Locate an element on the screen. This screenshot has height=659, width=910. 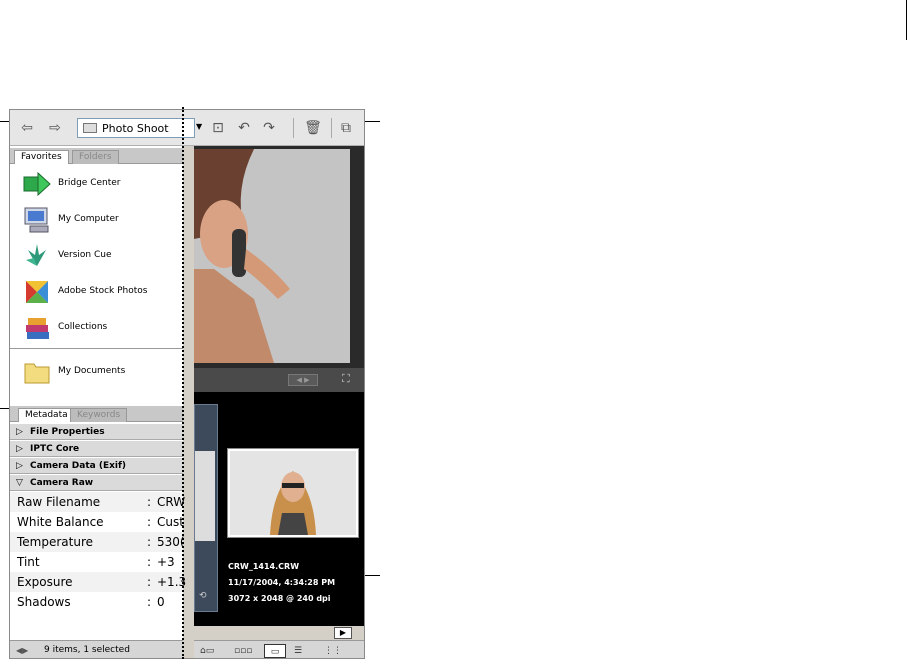
toolbar: ⇦ ⇨ Photo Shoot ▼ ⊡ ↶ ↷ 🗑 ⧉ is located at coordinates (187, 128).